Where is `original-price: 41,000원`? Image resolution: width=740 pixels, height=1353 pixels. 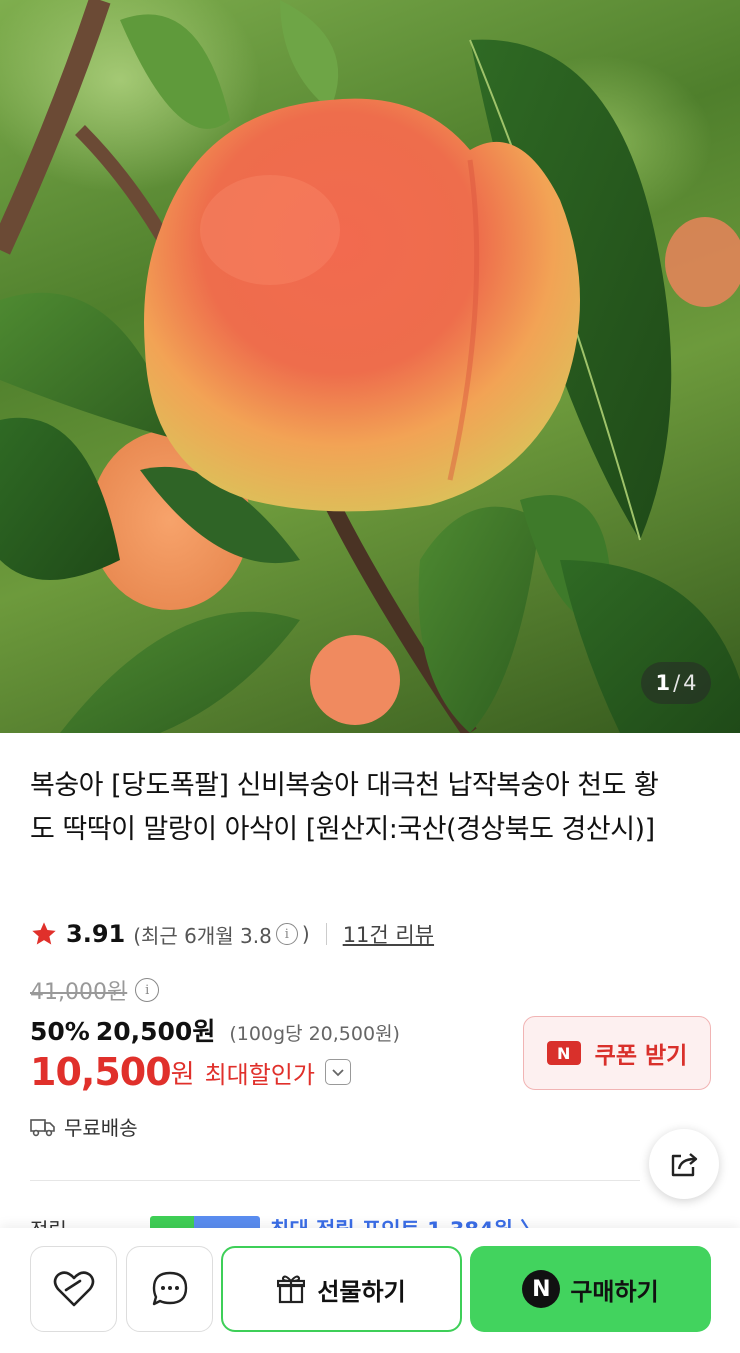
original-price: 41,000원 is located at coordinates (79, 992).